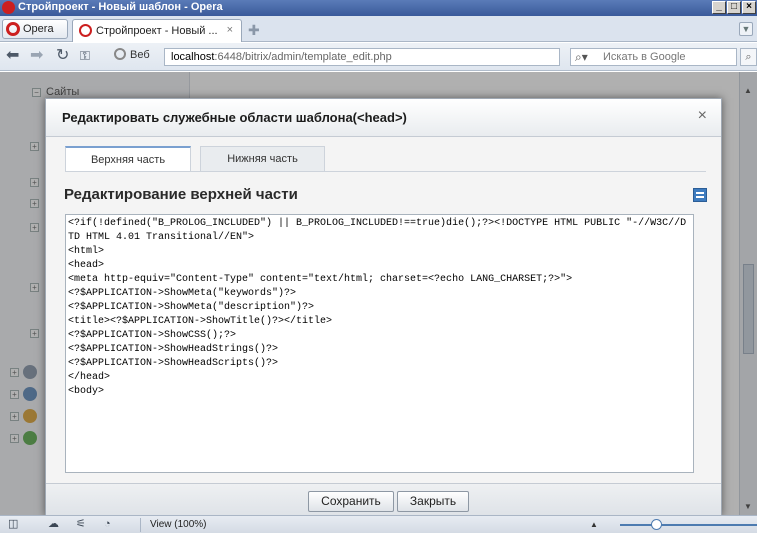  I want to click on search-go-icon: ⌕, so click(748, 57).